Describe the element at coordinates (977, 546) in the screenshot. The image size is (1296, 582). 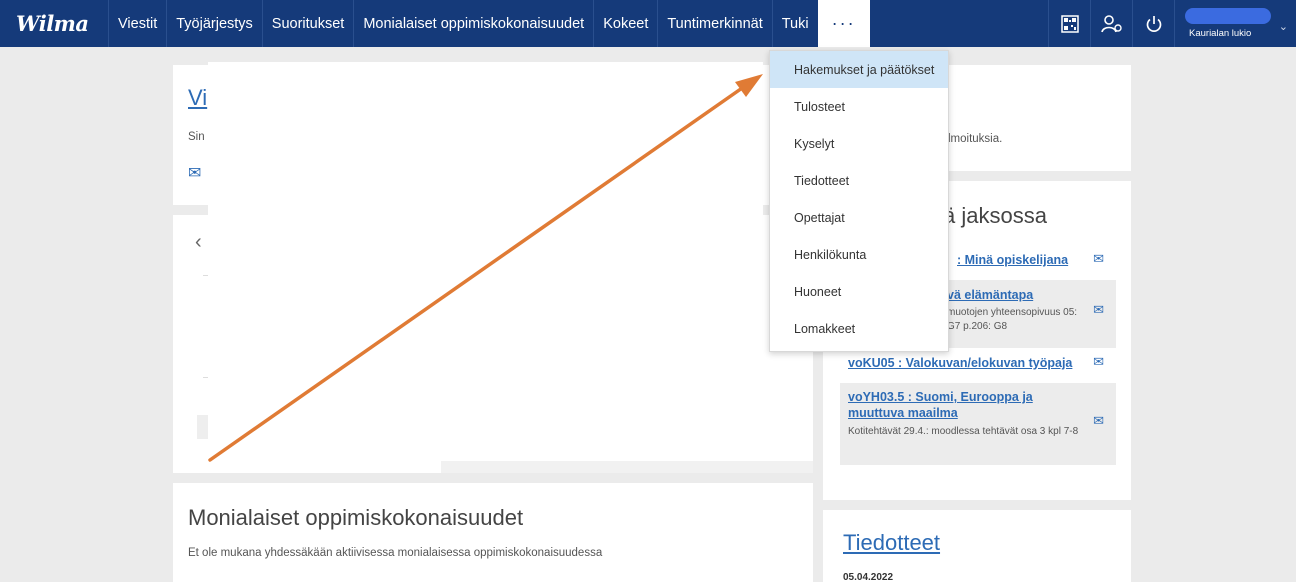
I see `tiedotteet-panel: Tiedotteet 05.04.2022` at that location.